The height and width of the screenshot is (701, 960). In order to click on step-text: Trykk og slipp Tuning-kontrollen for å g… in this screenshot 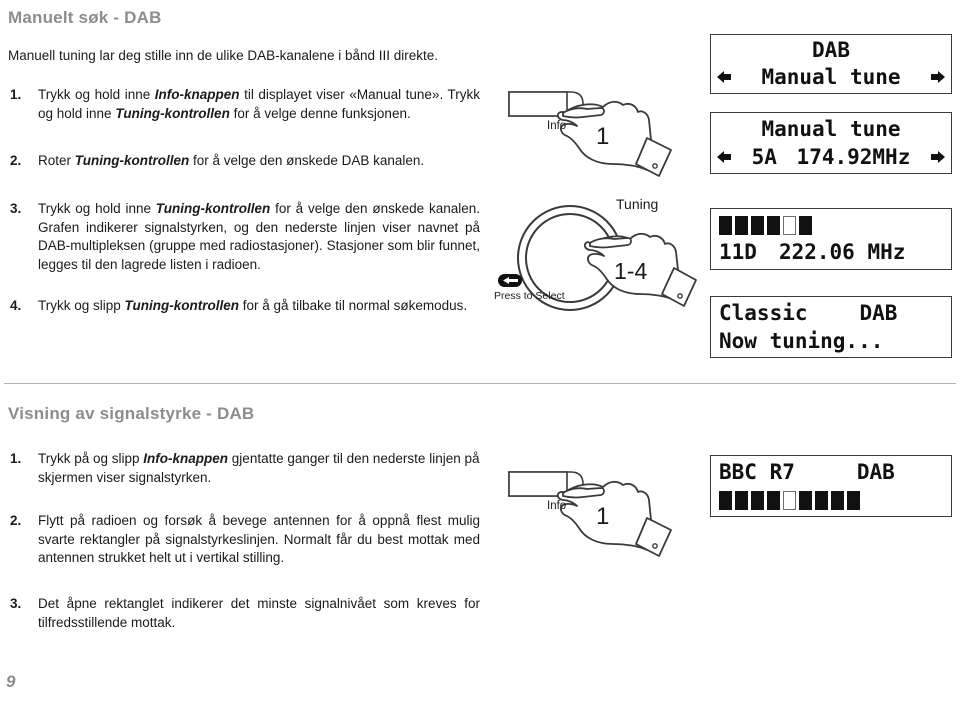, I will do `click(253, 305)`.